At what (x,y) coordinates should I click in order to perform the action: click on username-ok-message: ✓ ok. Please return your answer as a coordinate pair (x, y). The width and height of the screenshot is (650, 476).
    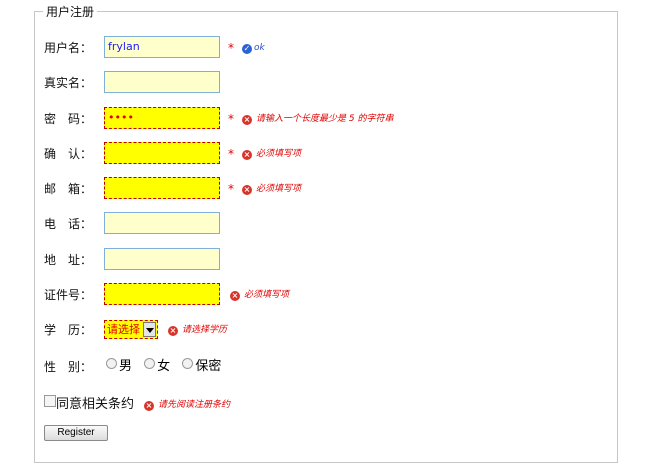
    Looking at the image, I should click on (253, 48).